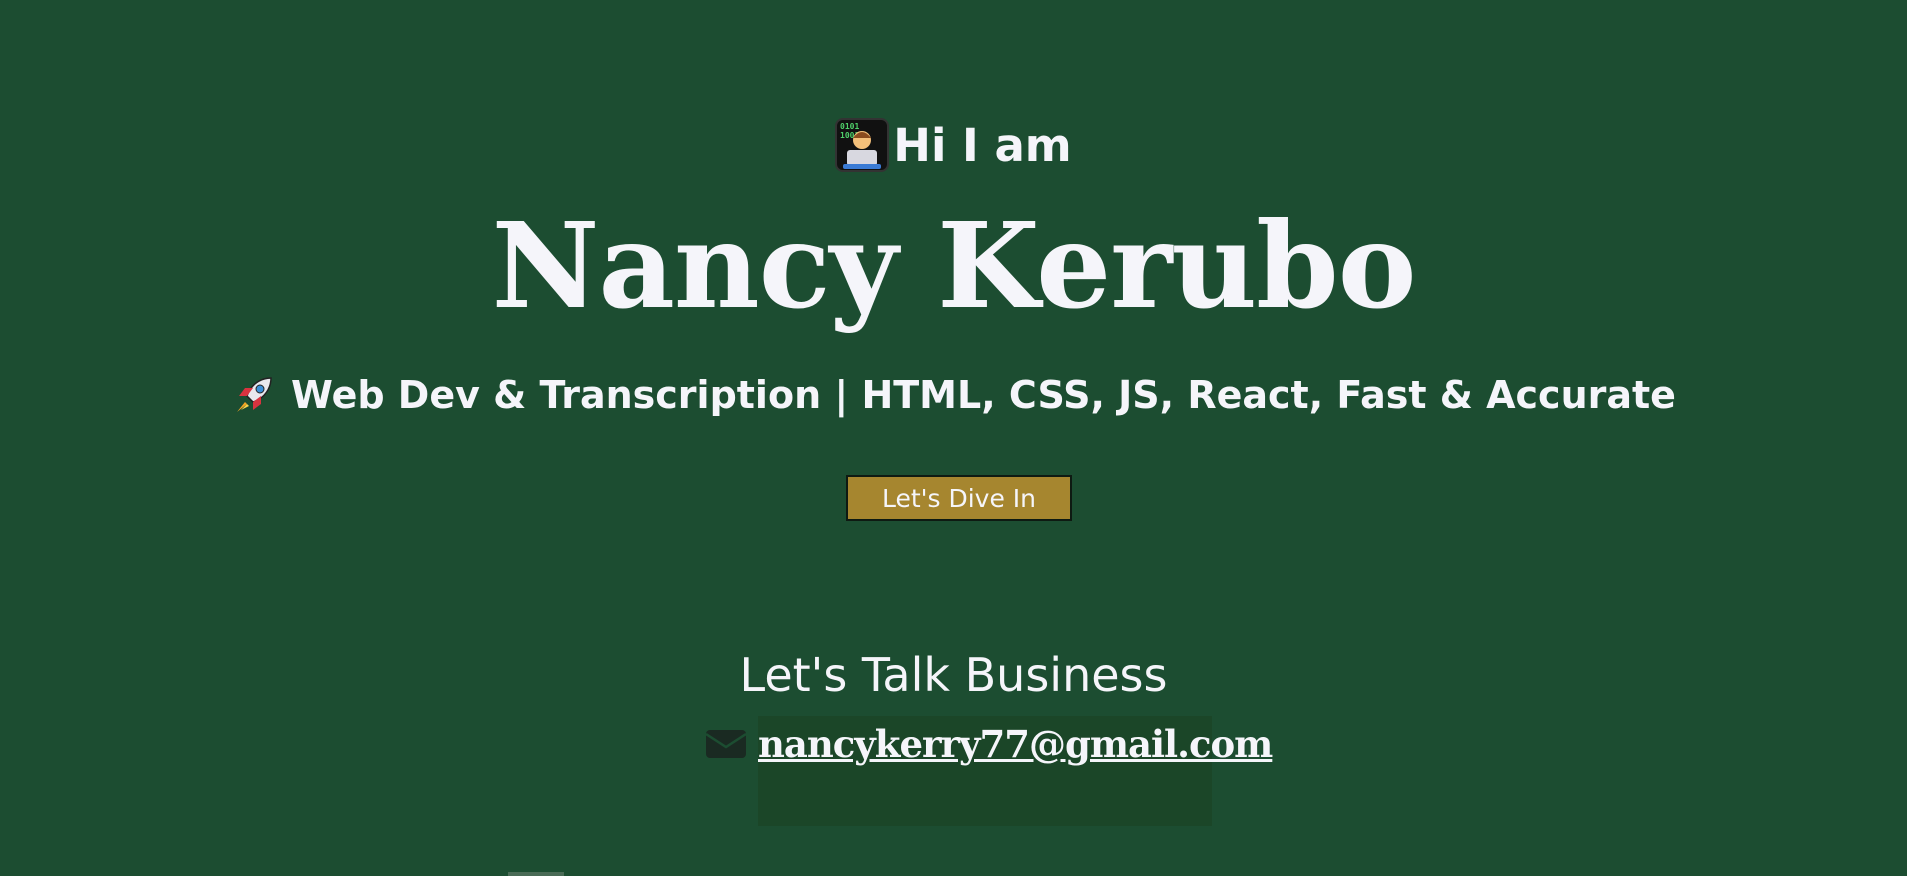 The height and width of the screenshot is (876, 1907). I want to click on greeting-text: Hi I am, so click(982, 145).